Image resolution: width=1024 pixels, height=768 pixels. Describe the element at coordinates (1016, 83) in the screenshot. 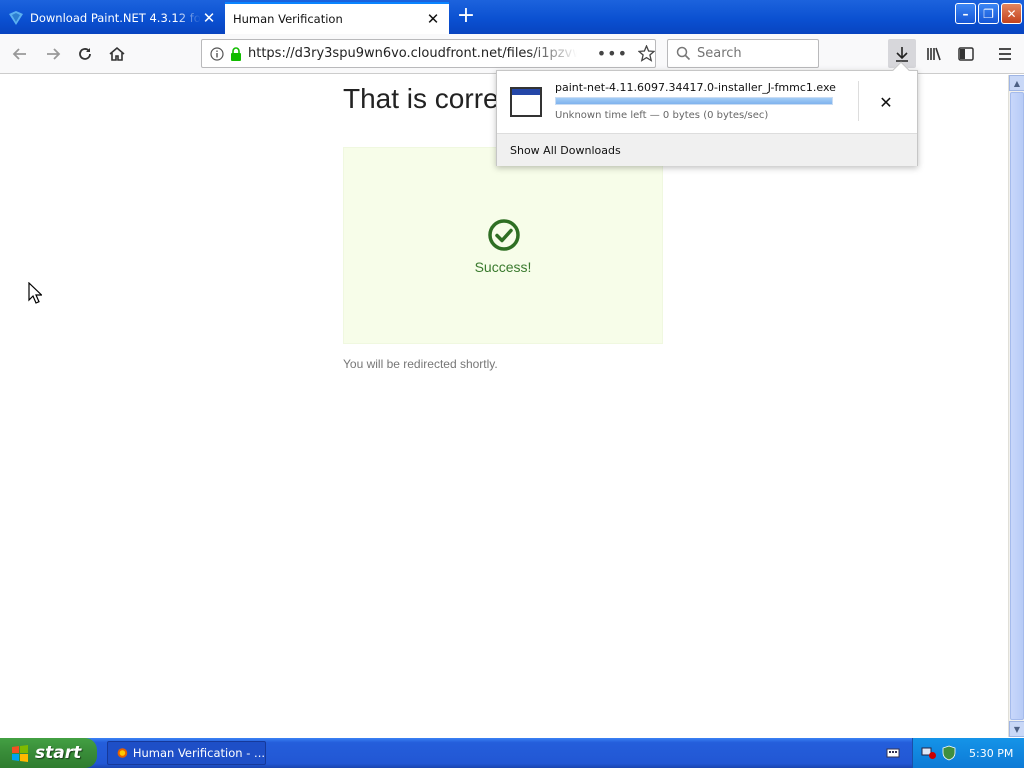

I see `scroll-up-icon: ▲` at that location.